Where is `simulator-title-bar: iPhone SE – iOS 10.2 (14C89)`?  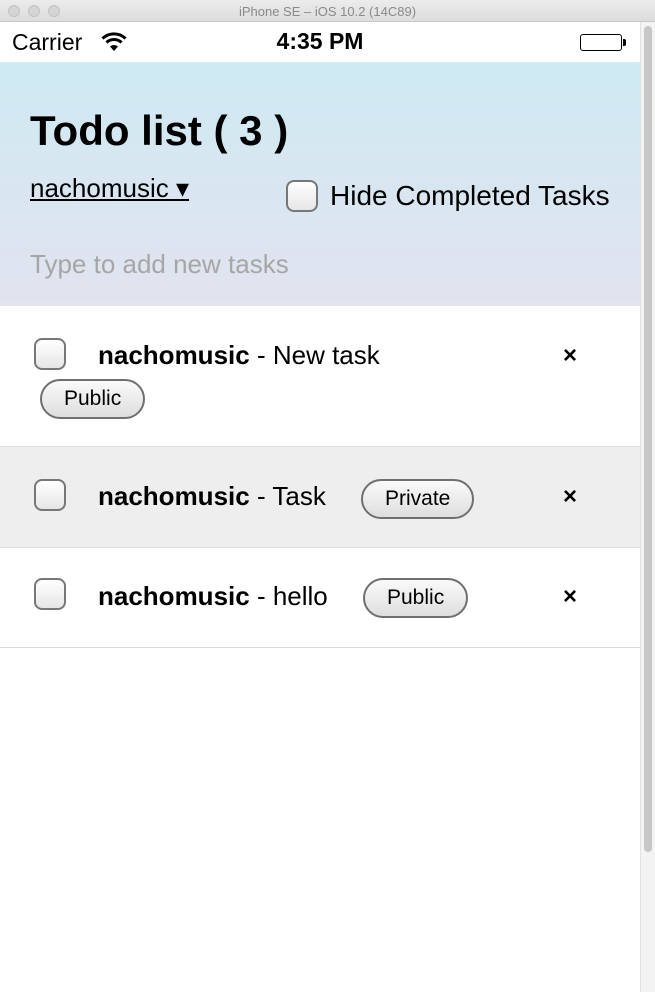
simulator-title-bar: iPhone SE – iOS 10.2 (14C89) is located at coordinates (327, 11).